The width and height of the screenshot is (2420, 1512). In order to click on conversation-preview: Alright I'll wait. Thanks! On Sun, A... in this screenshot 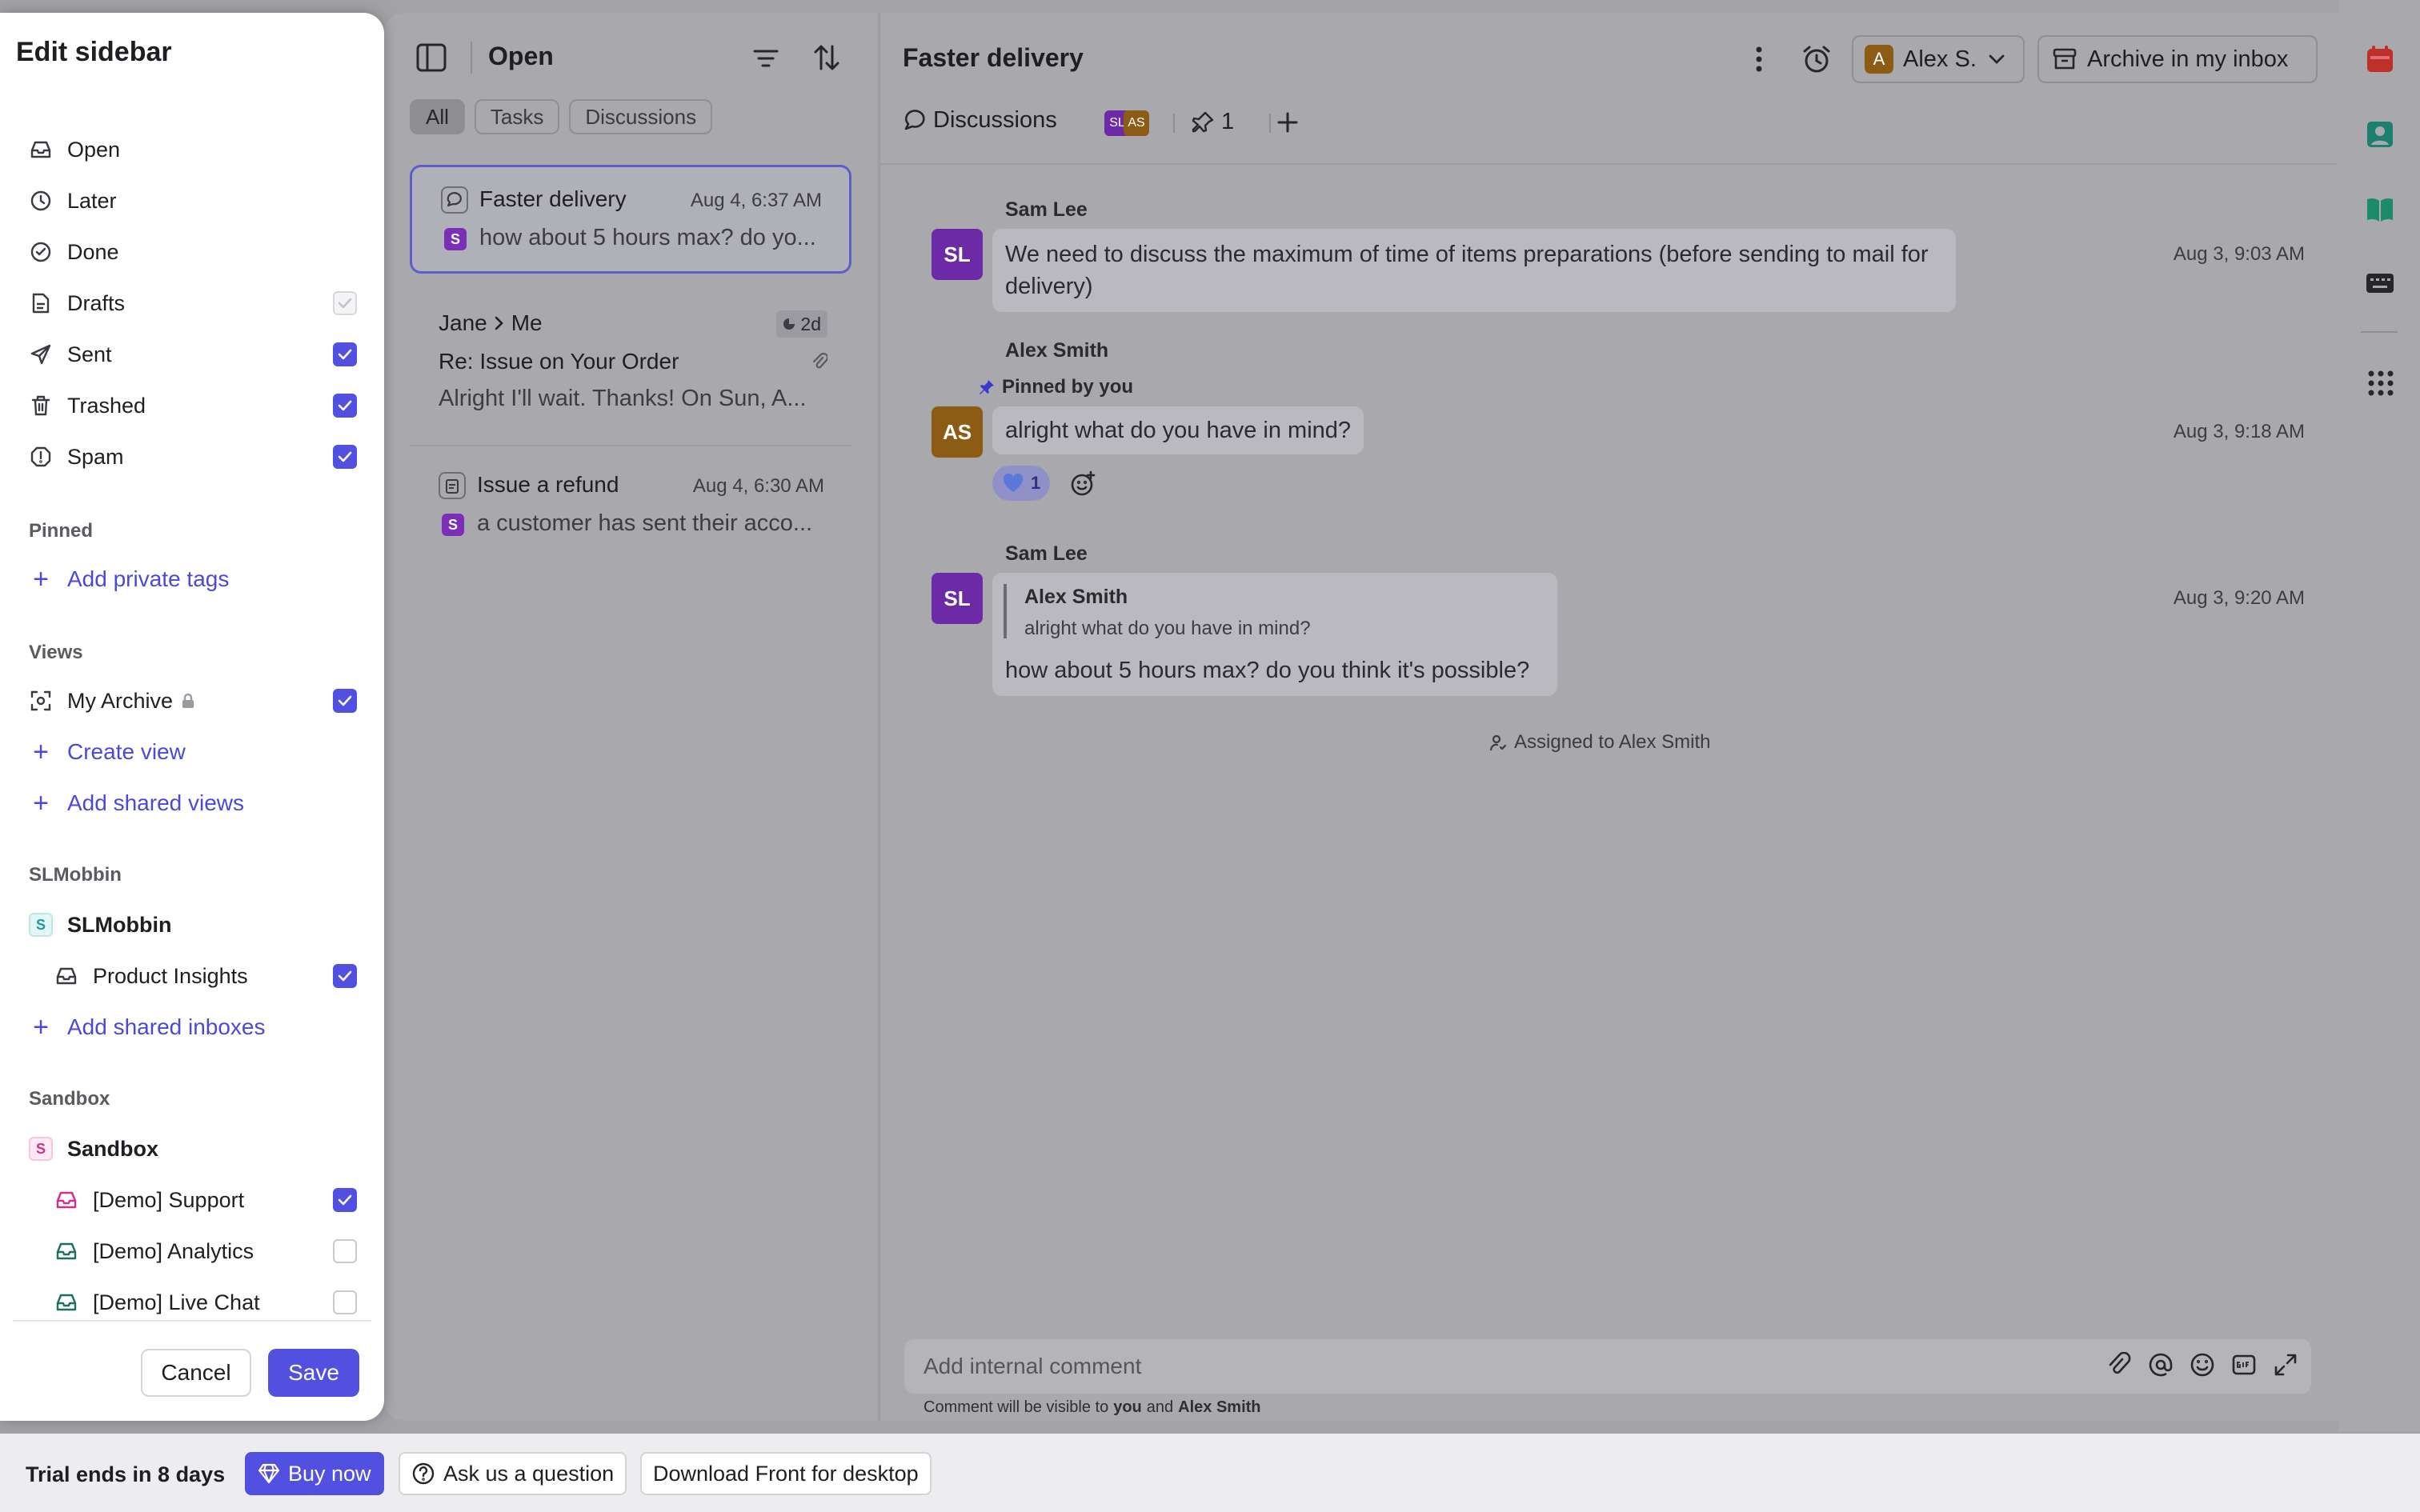, I will do `click(623, 398)`.